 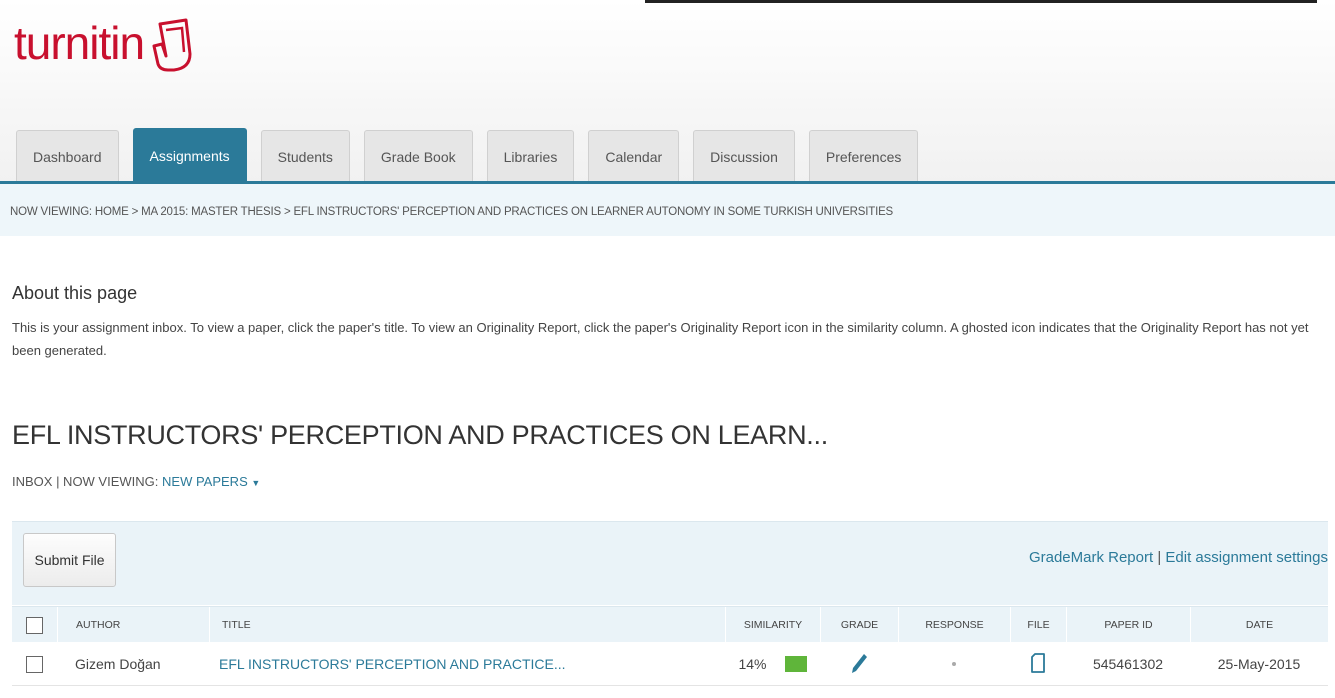 What do you see at coordinates (772, 625) in the screenshot?
I see `header-similarity: SIMILARITY` at bounding box center [772, 625].